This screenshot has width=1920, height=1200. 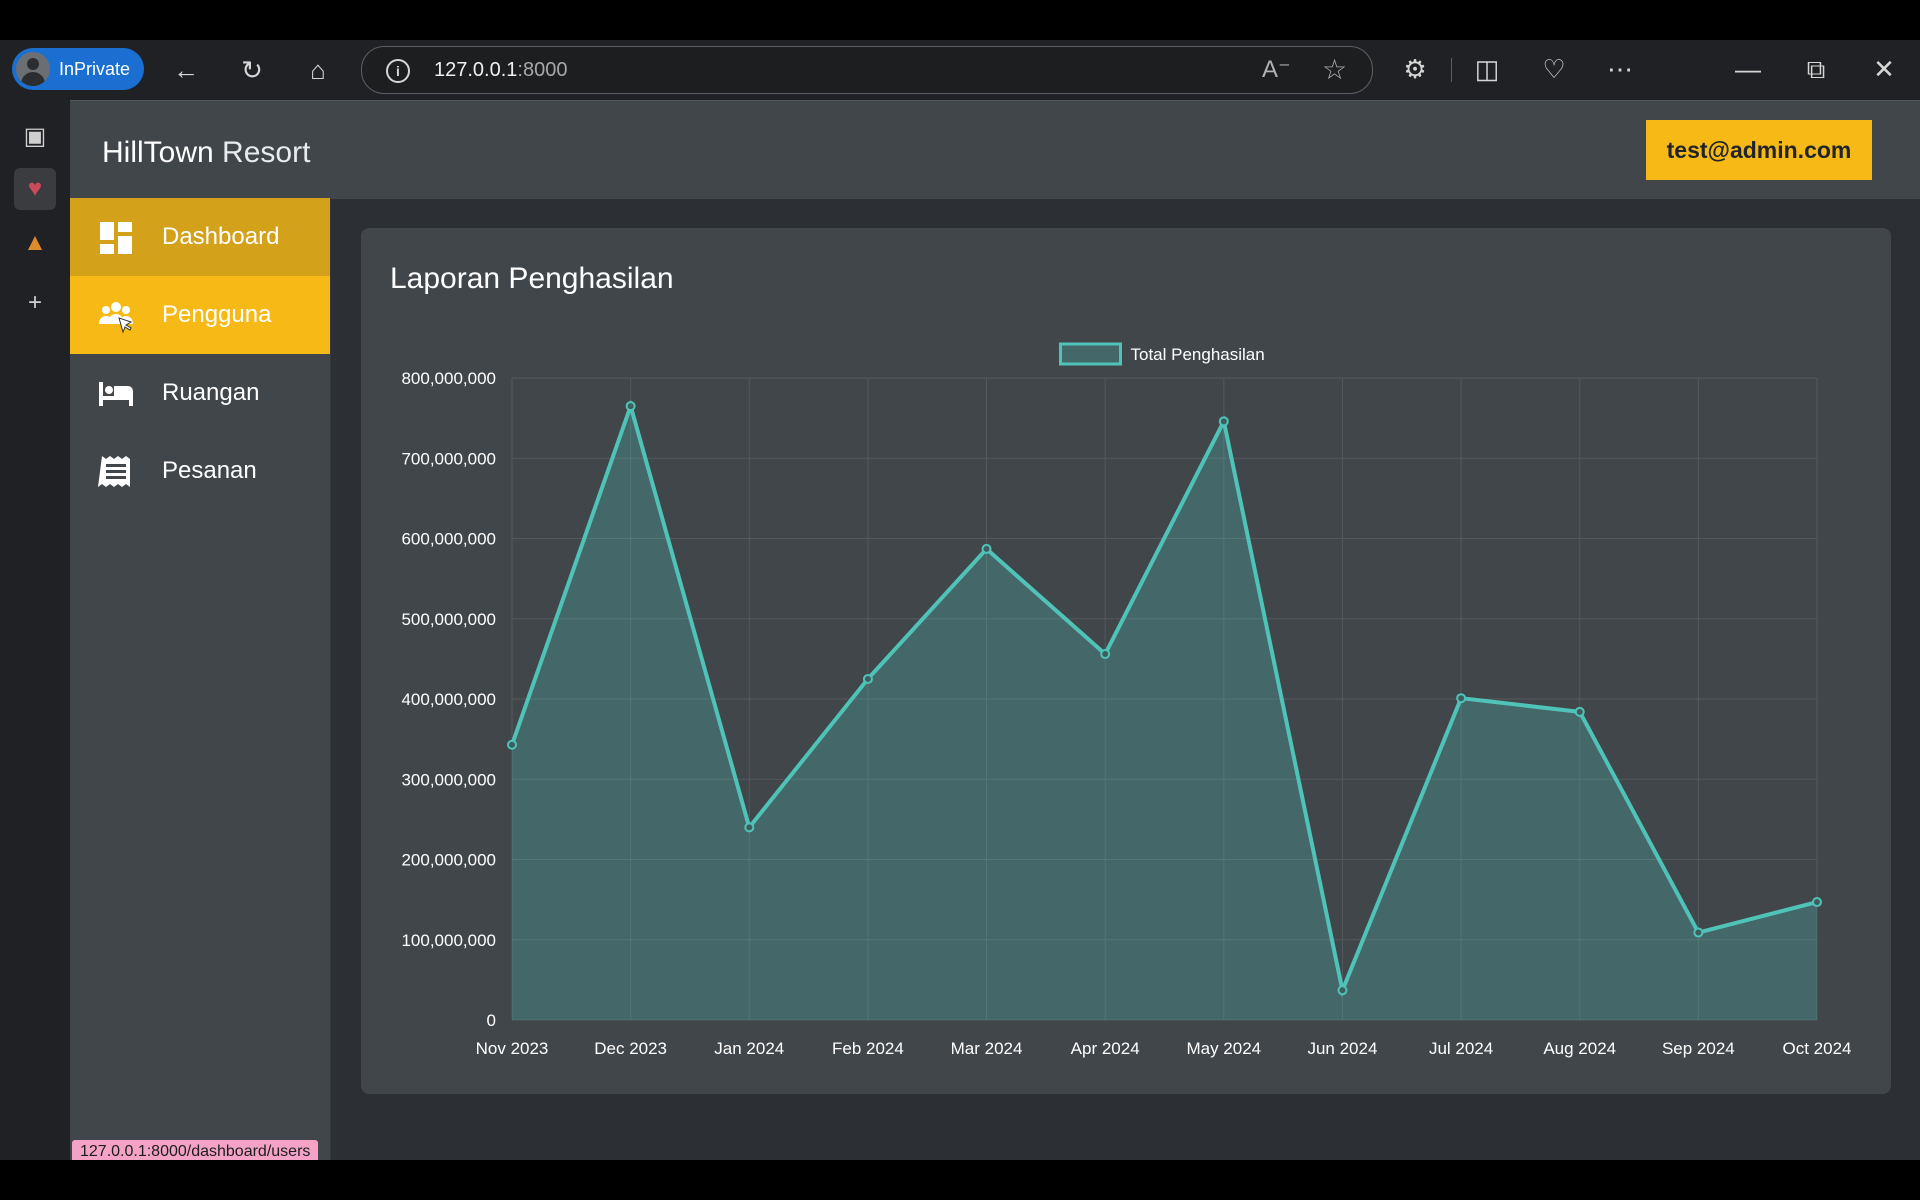 What do you see at coordinates (116, 394) in the screenshot?
I see `bed-icon` at bounding box center [116, 394].